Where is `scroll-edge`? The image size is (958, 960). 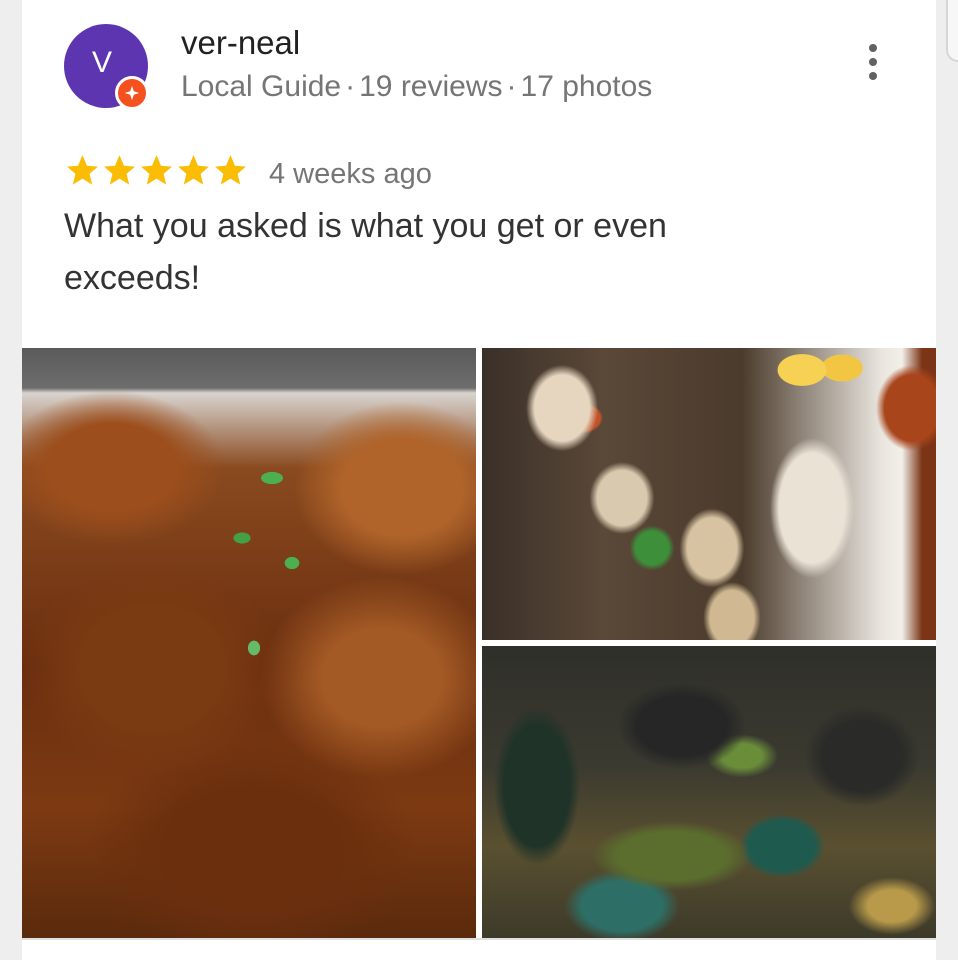
scroll-edge is located at coordinates (952, 31).